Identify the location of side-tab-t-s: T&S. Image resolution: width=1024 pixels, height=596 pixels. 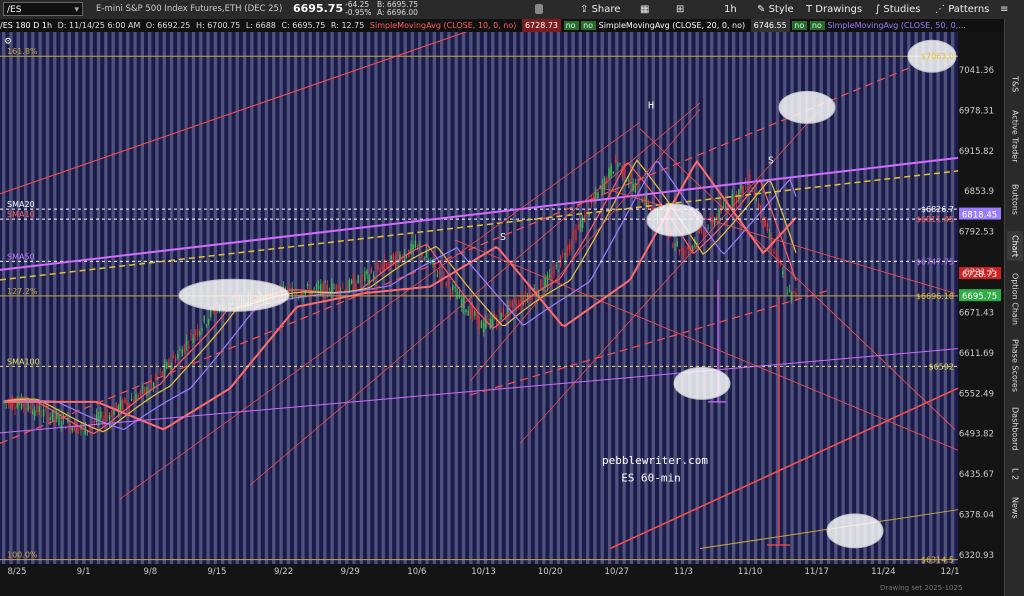
(1015, 84).